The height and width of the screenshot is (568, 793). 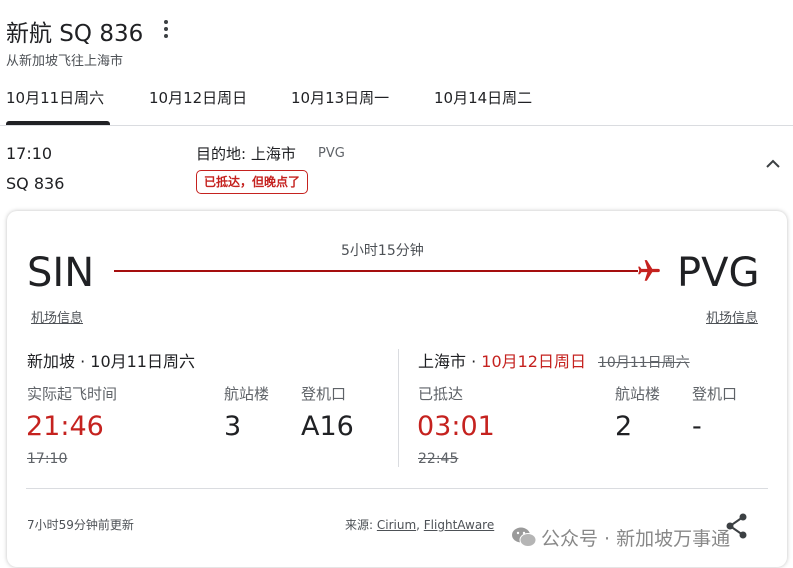 I want to click on arrival-actual-time: 03:01, so click(x=456, y=426).